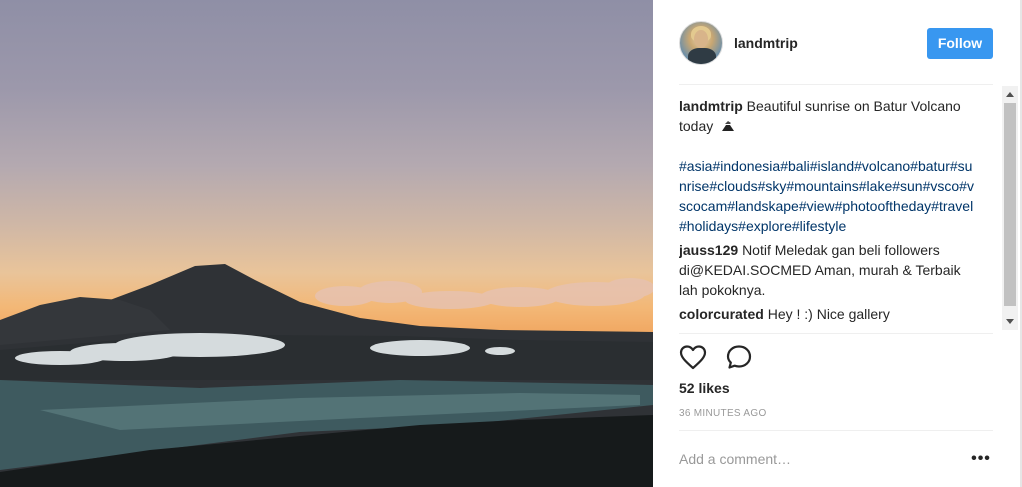 This screenshot has height=487, width=1022. What do you see at coordinates (708, 250) in the screenshot?
I see `comment-username-link: jauss129` at bounding box center [708, 250].